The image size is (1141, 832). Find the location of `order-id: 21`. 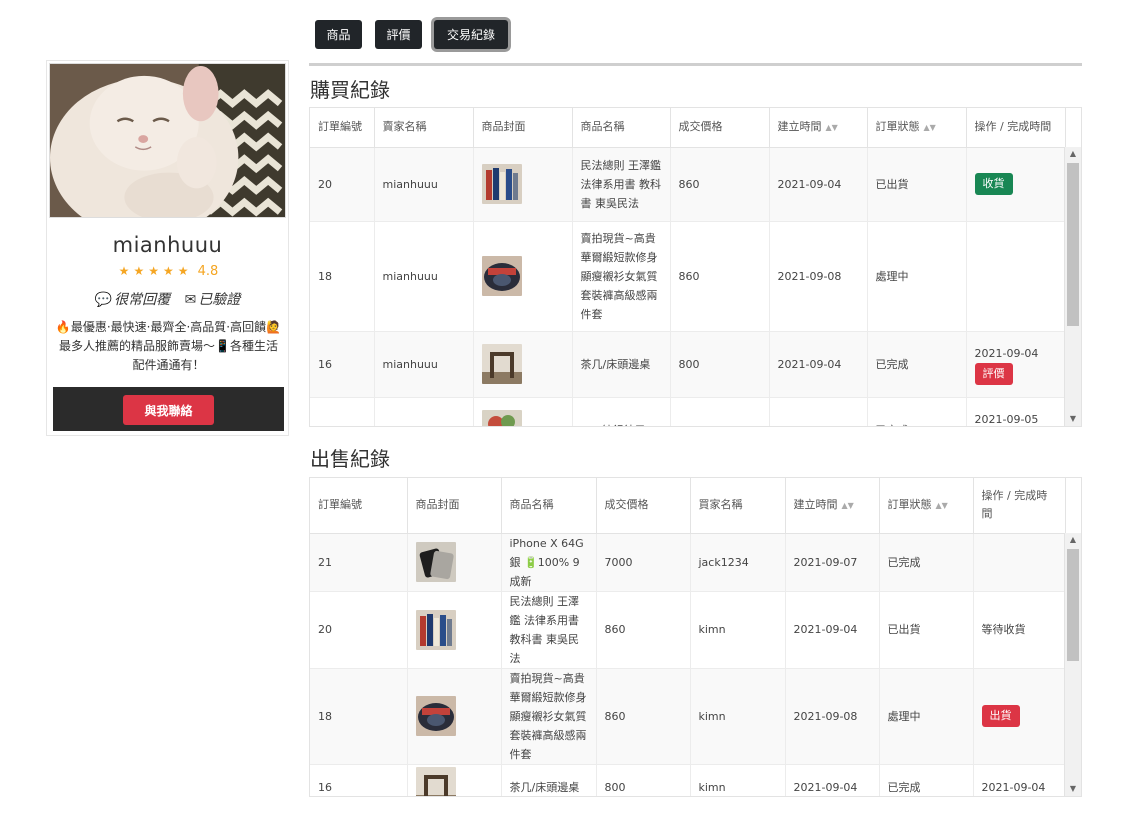

order-id: 21 is located at coordinates (359, 561).